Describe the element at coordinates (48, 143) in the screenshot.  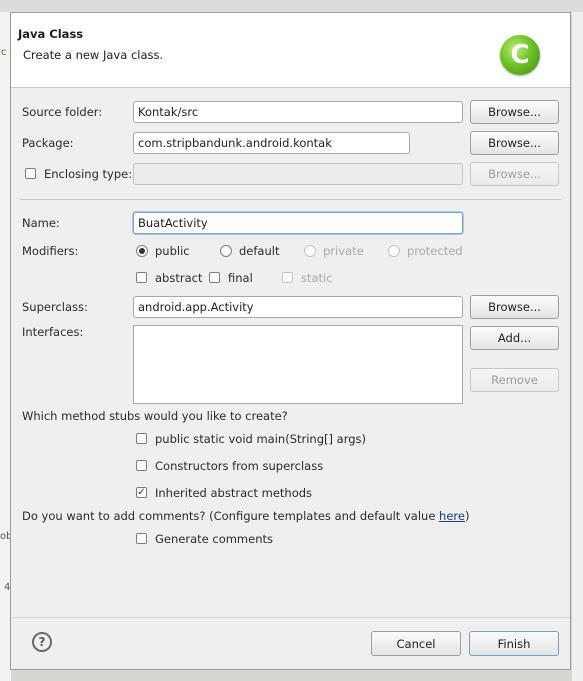
I see `package-label: Package:` at that location.